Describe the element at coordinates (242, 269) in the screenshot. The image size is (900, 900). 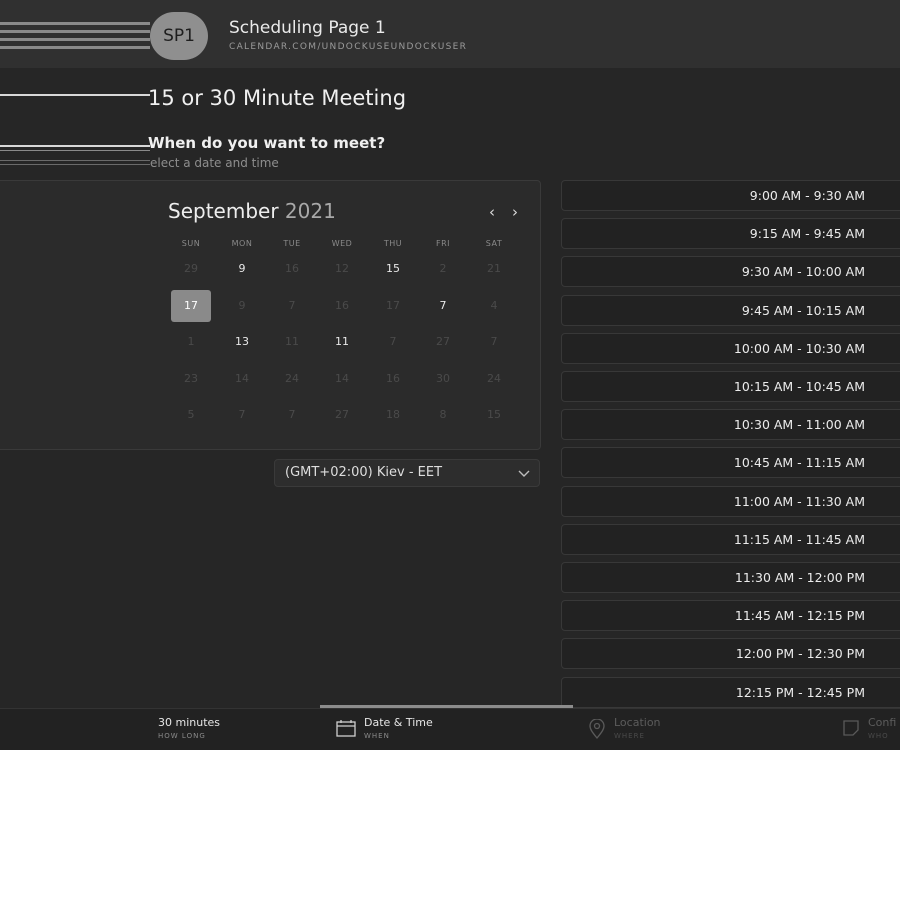
I see `calendar-day: 9` at that location.